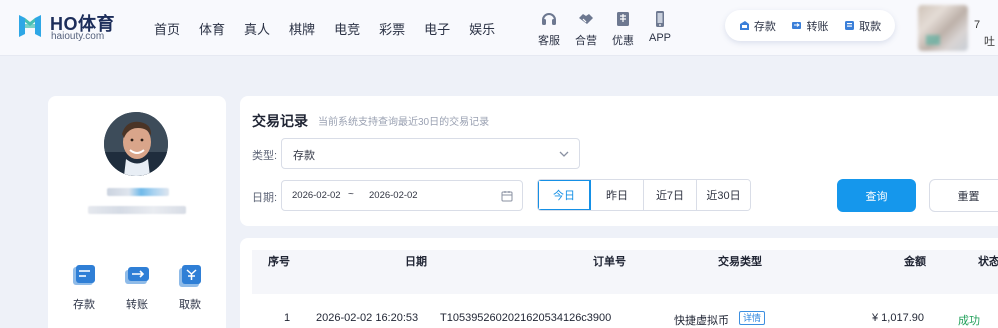  I want to click on profile-withdraw-label: 取款, so click(190, 305).